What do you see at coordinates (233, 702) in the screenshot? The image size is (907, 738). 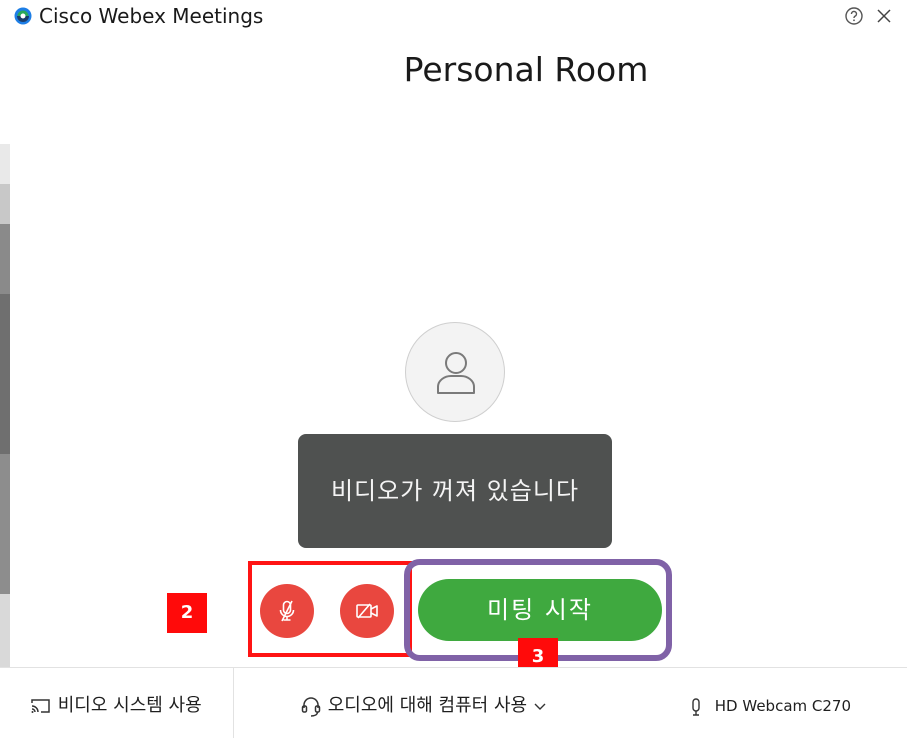 I see `footer-divider` at bounding box center [233, 702].